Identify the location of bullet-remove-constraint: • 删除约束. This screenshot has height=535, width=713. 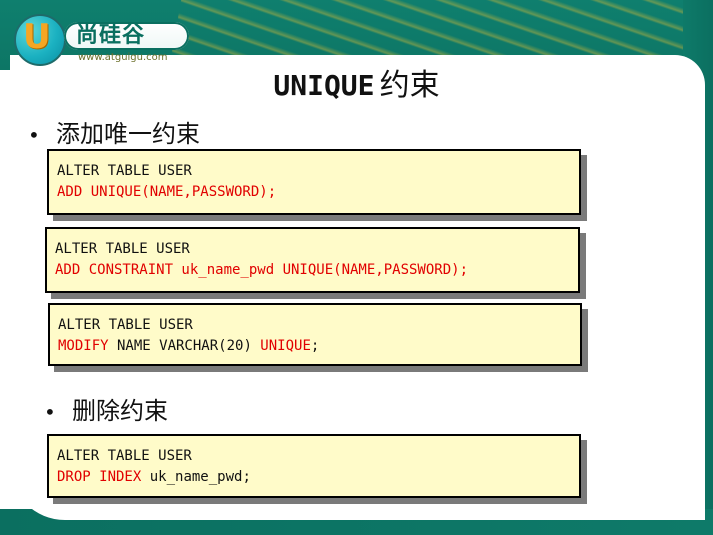
(106, 408).